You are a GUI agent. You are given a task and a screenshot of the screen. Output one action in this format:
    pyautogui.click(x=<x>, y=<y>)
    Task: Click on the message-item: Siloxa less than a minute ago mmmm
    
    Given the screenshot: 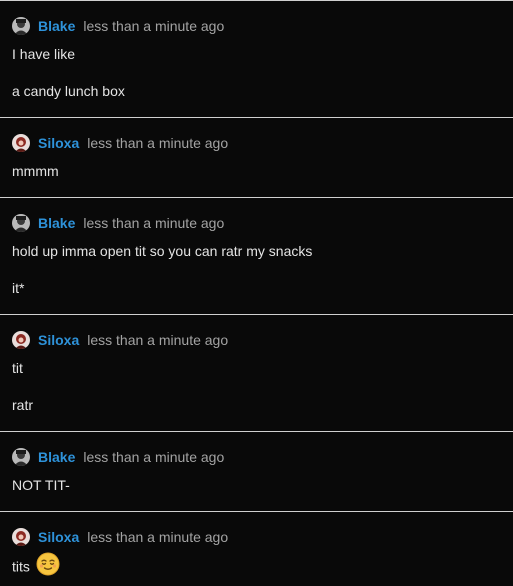 What is the action you would take?
    pyautogui.click(x=256, y=157)
    